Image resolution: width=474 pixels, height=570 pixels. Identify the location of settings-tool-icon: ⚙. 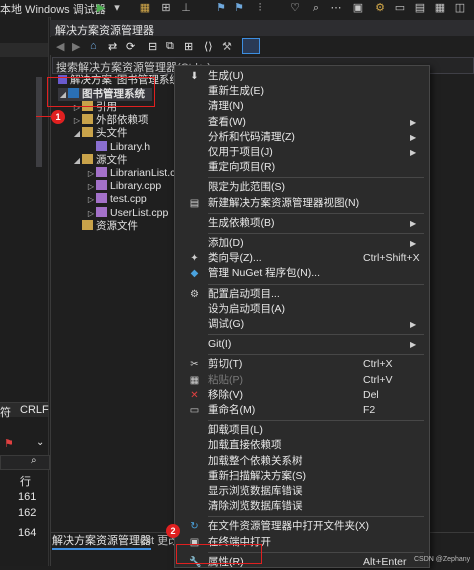
(380, 8).